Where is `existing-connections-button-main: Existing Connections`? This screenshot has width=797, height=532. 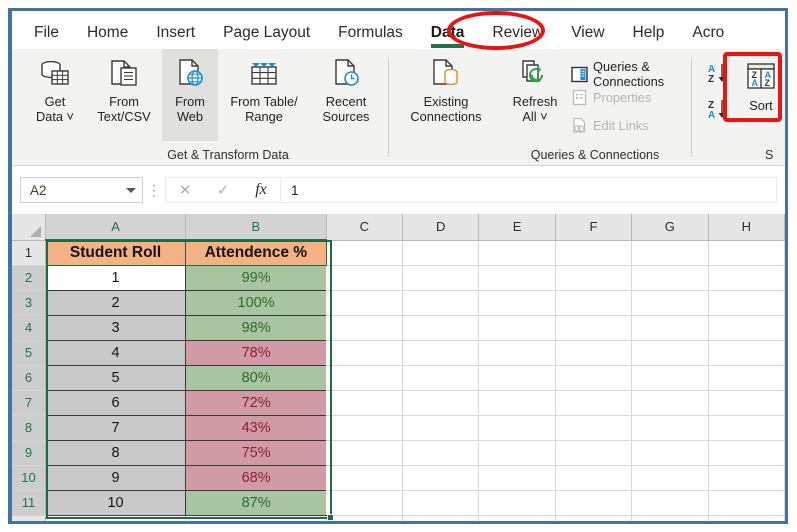 existing-connections-button-main: Existing Connections is located at coordinates (446, 86).